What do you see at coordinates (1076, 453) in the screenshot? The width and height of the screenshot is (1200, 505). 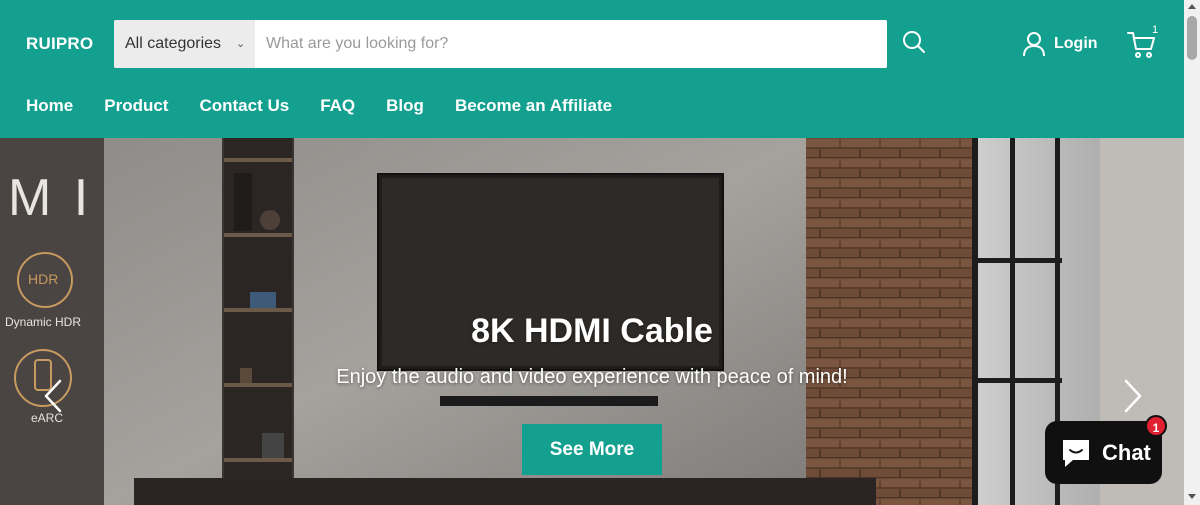 I see `chat-bubble-icon` at bounding box center [1076, 453].